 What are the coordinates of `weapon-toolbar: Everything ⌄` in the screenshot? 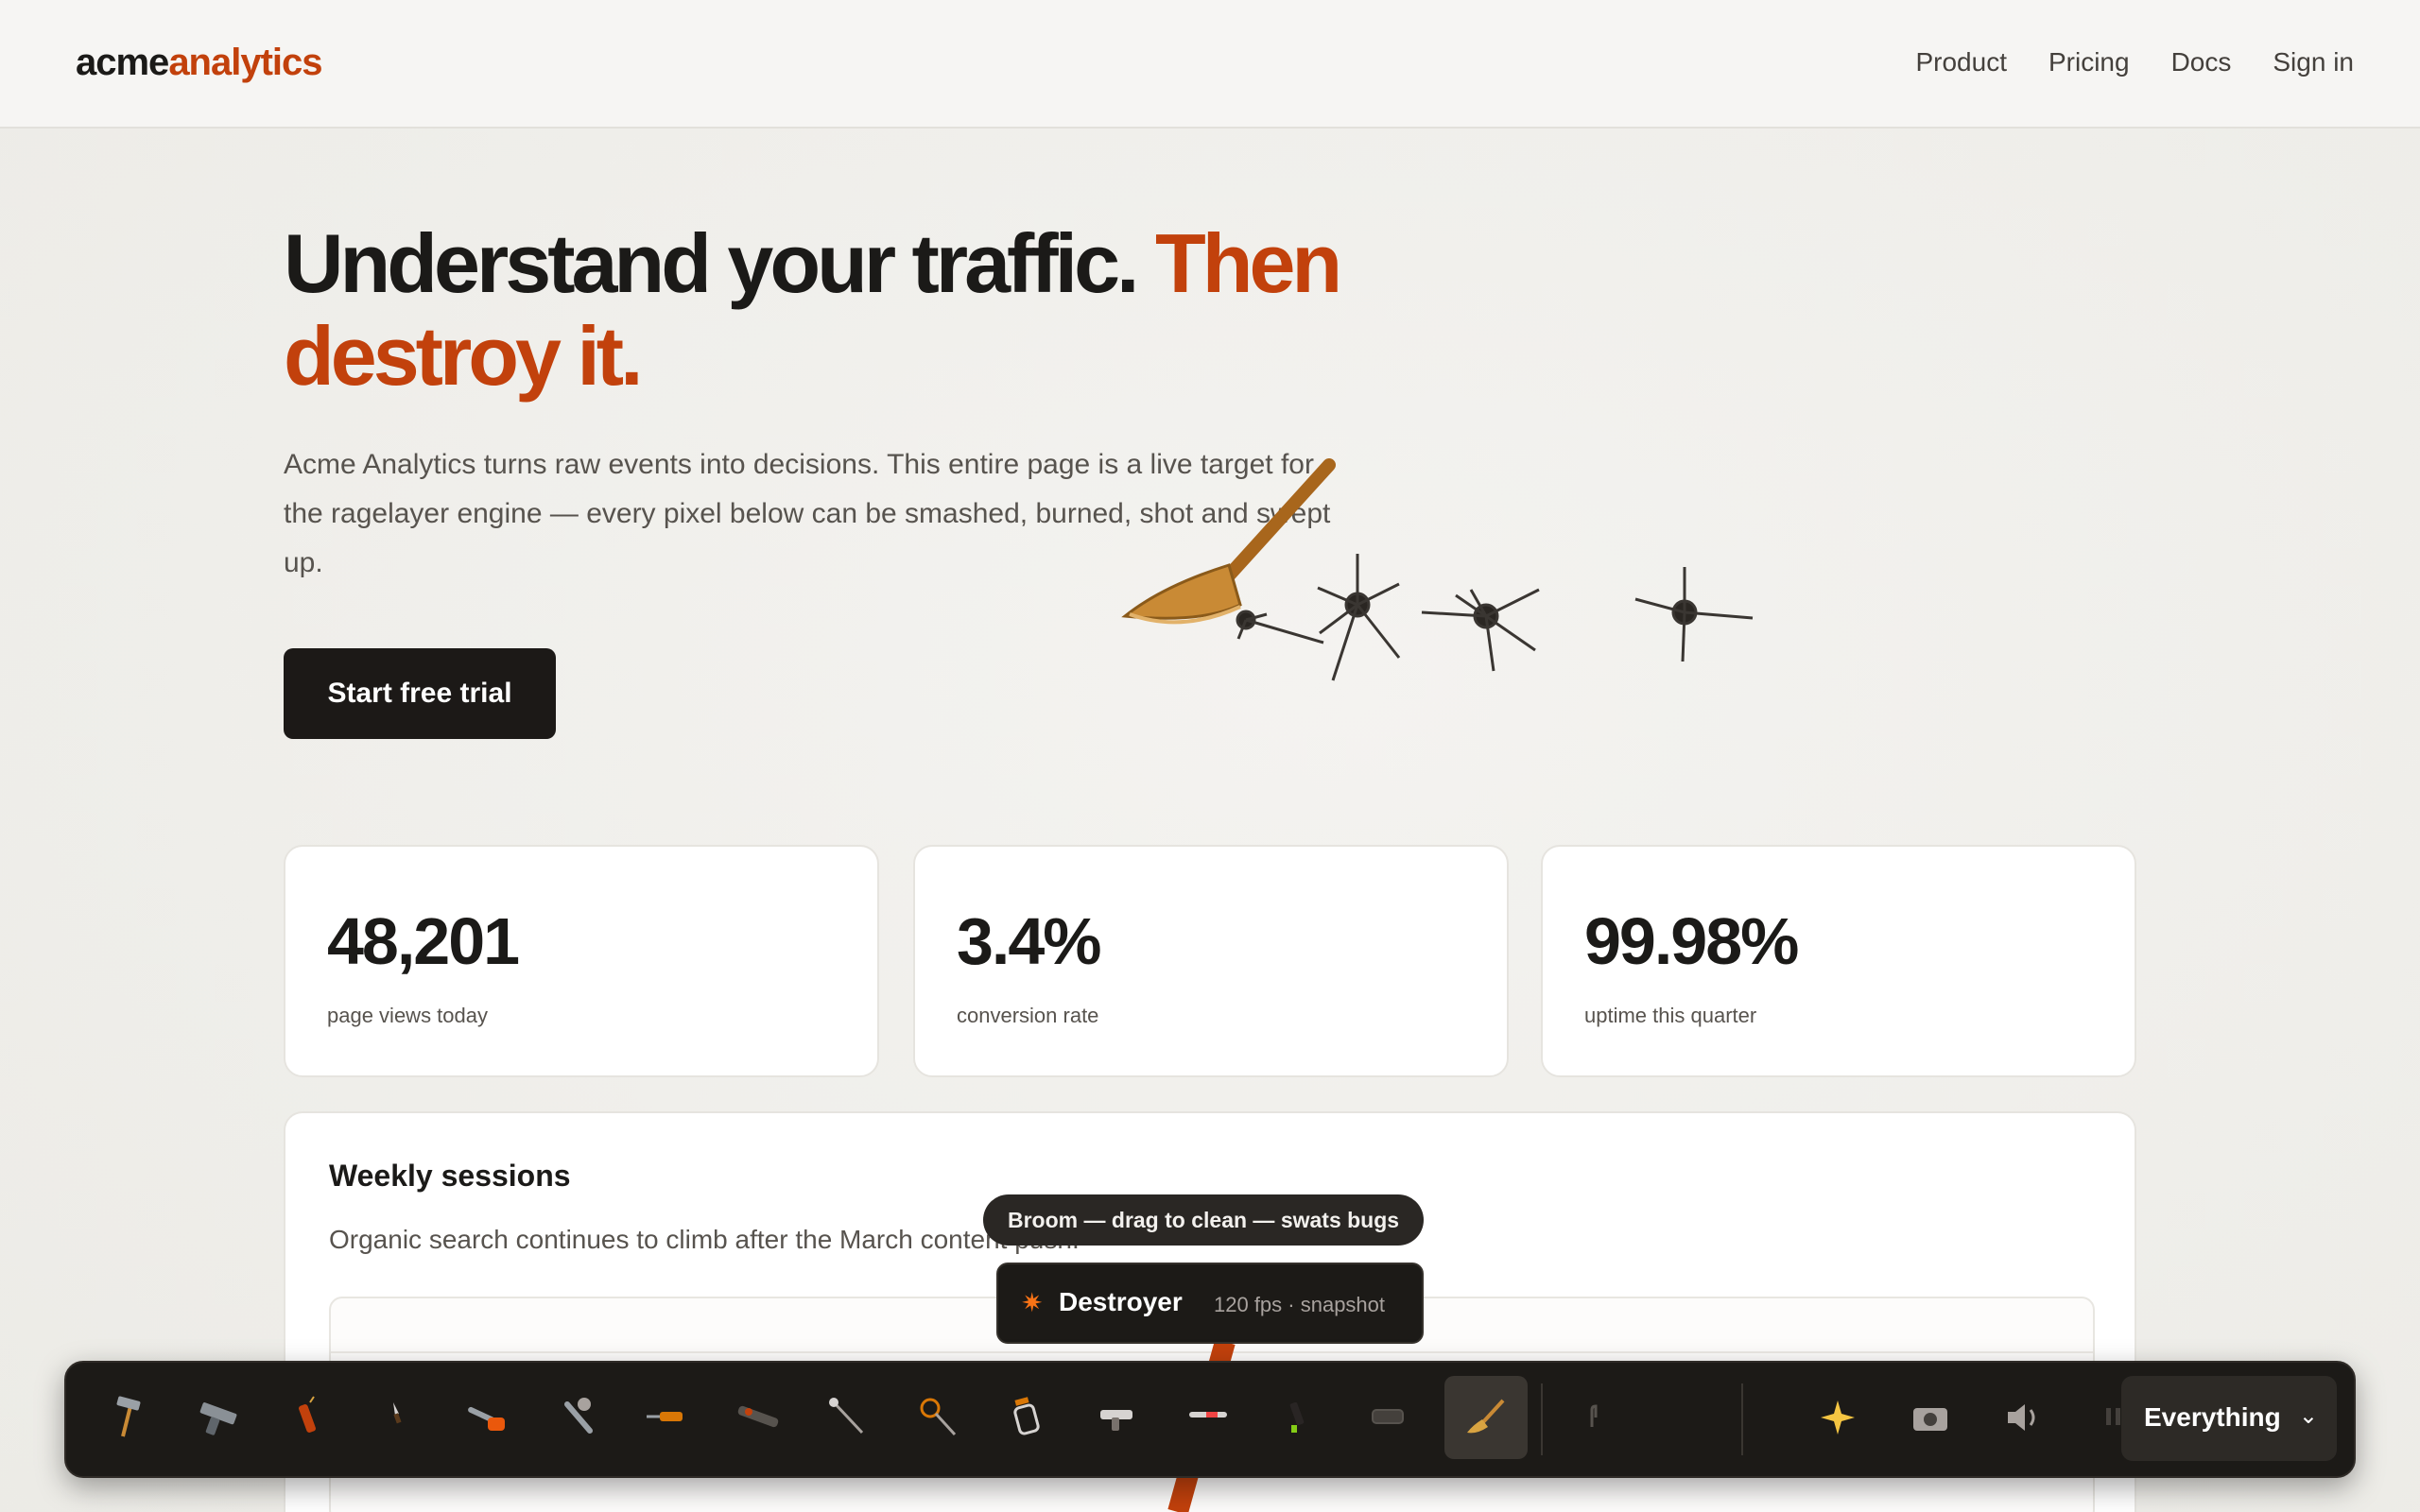 It's located at (1210, 1419).